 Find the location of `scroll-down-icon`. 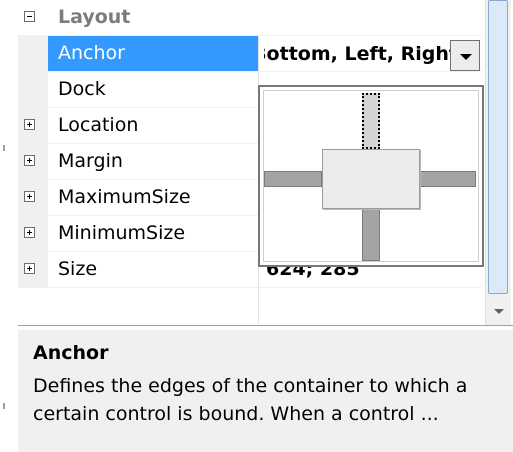

scroll-down-icon is located at coordinates (499, 311).